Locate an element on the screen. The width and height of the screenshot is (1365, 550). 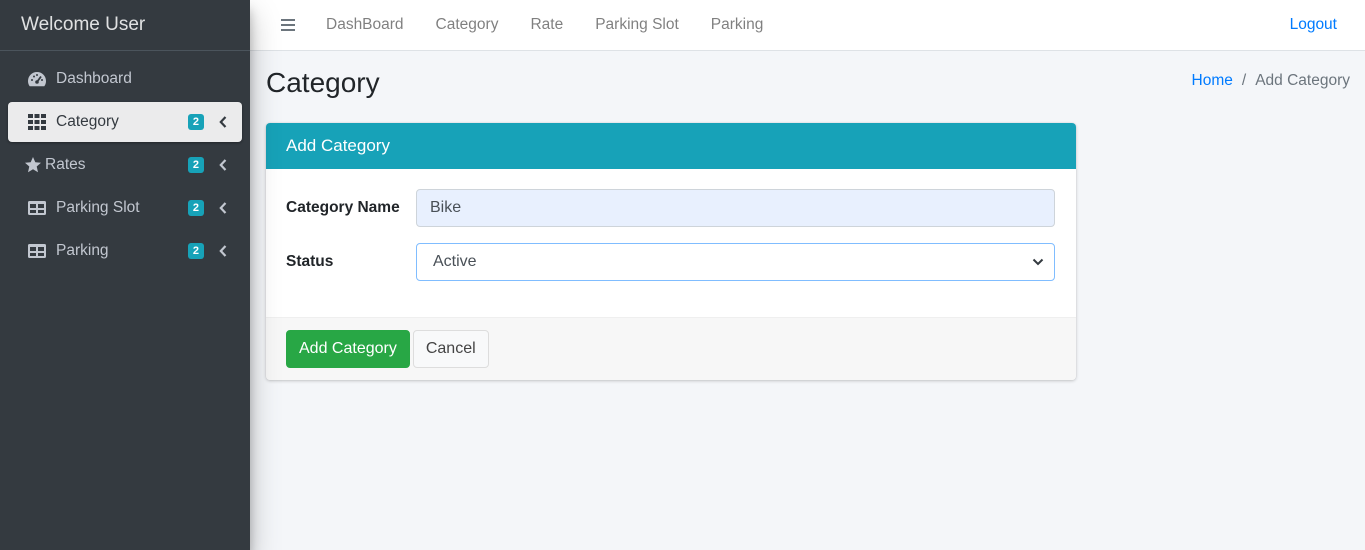
breadcrumb: Home / Add Category is located at coordinates (1271, 81).